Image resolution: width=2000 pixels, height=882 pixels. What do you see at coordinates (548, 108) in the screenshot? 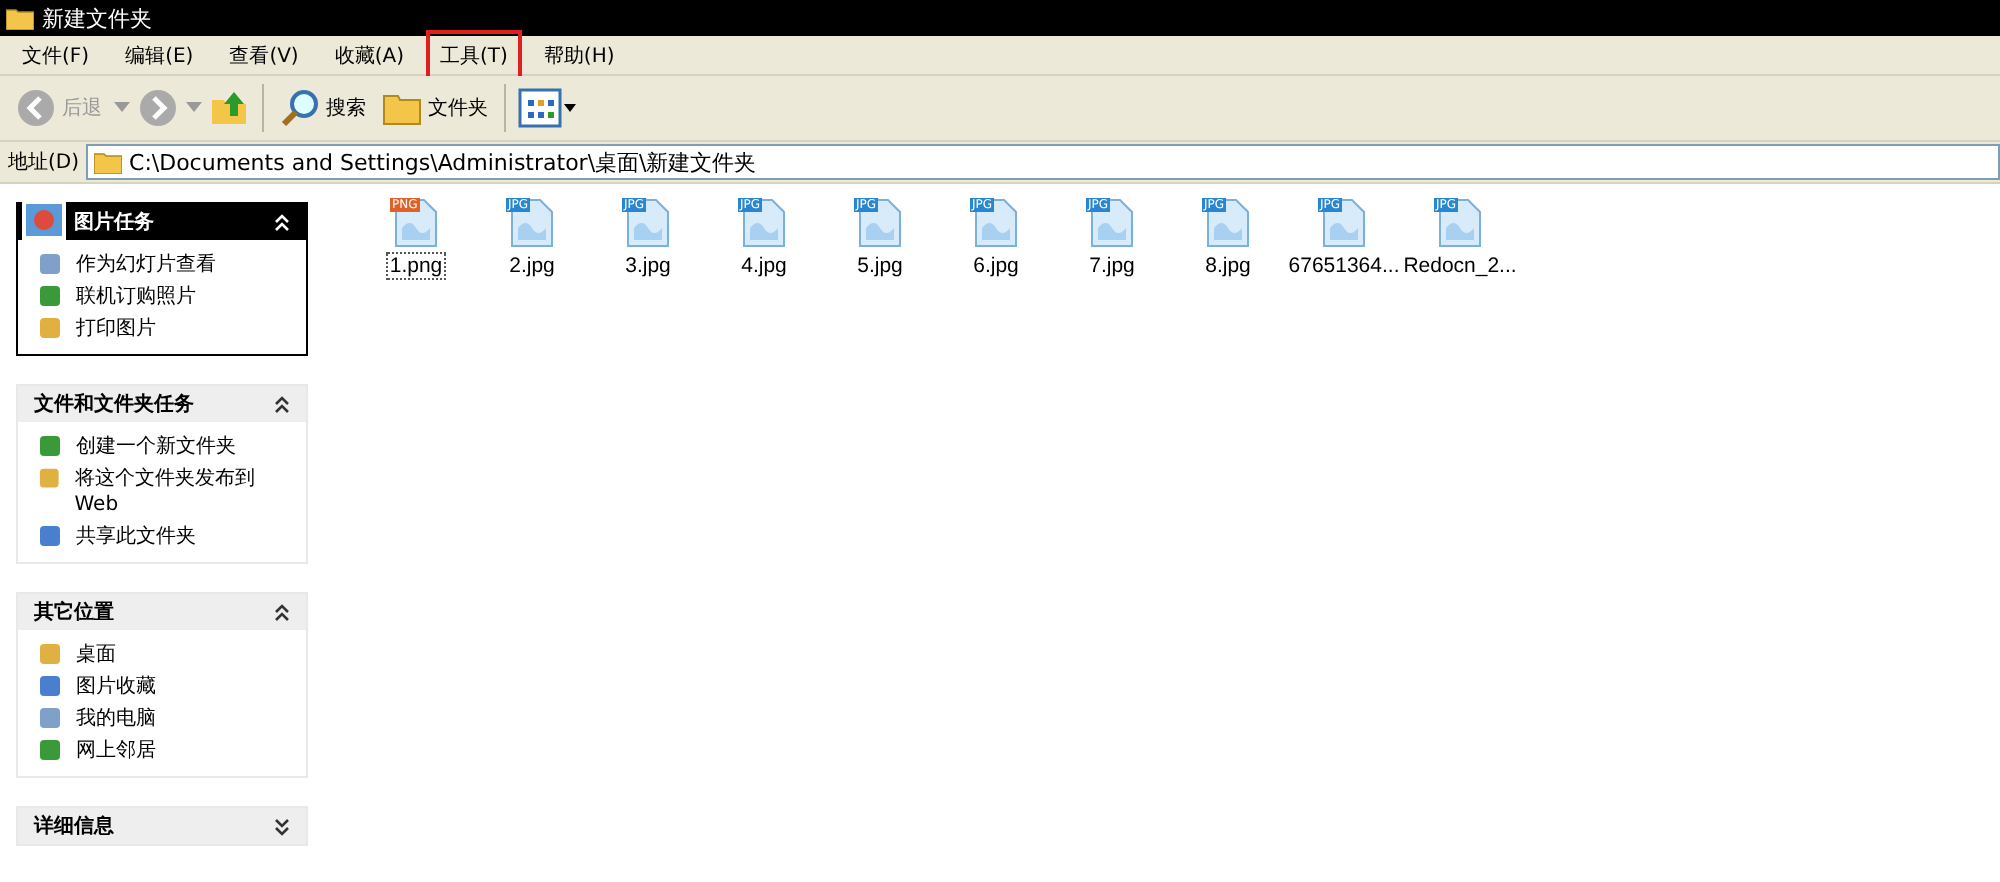
I see `view-icon` at bounding box center [548, 108].